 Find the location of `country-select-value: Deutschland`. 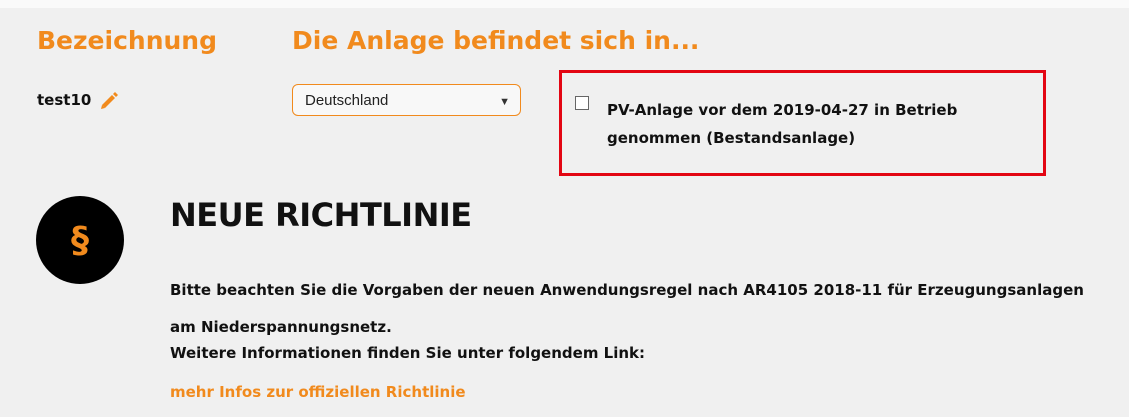

country-select-value: Deutschland is located at coordinates (347, 100).